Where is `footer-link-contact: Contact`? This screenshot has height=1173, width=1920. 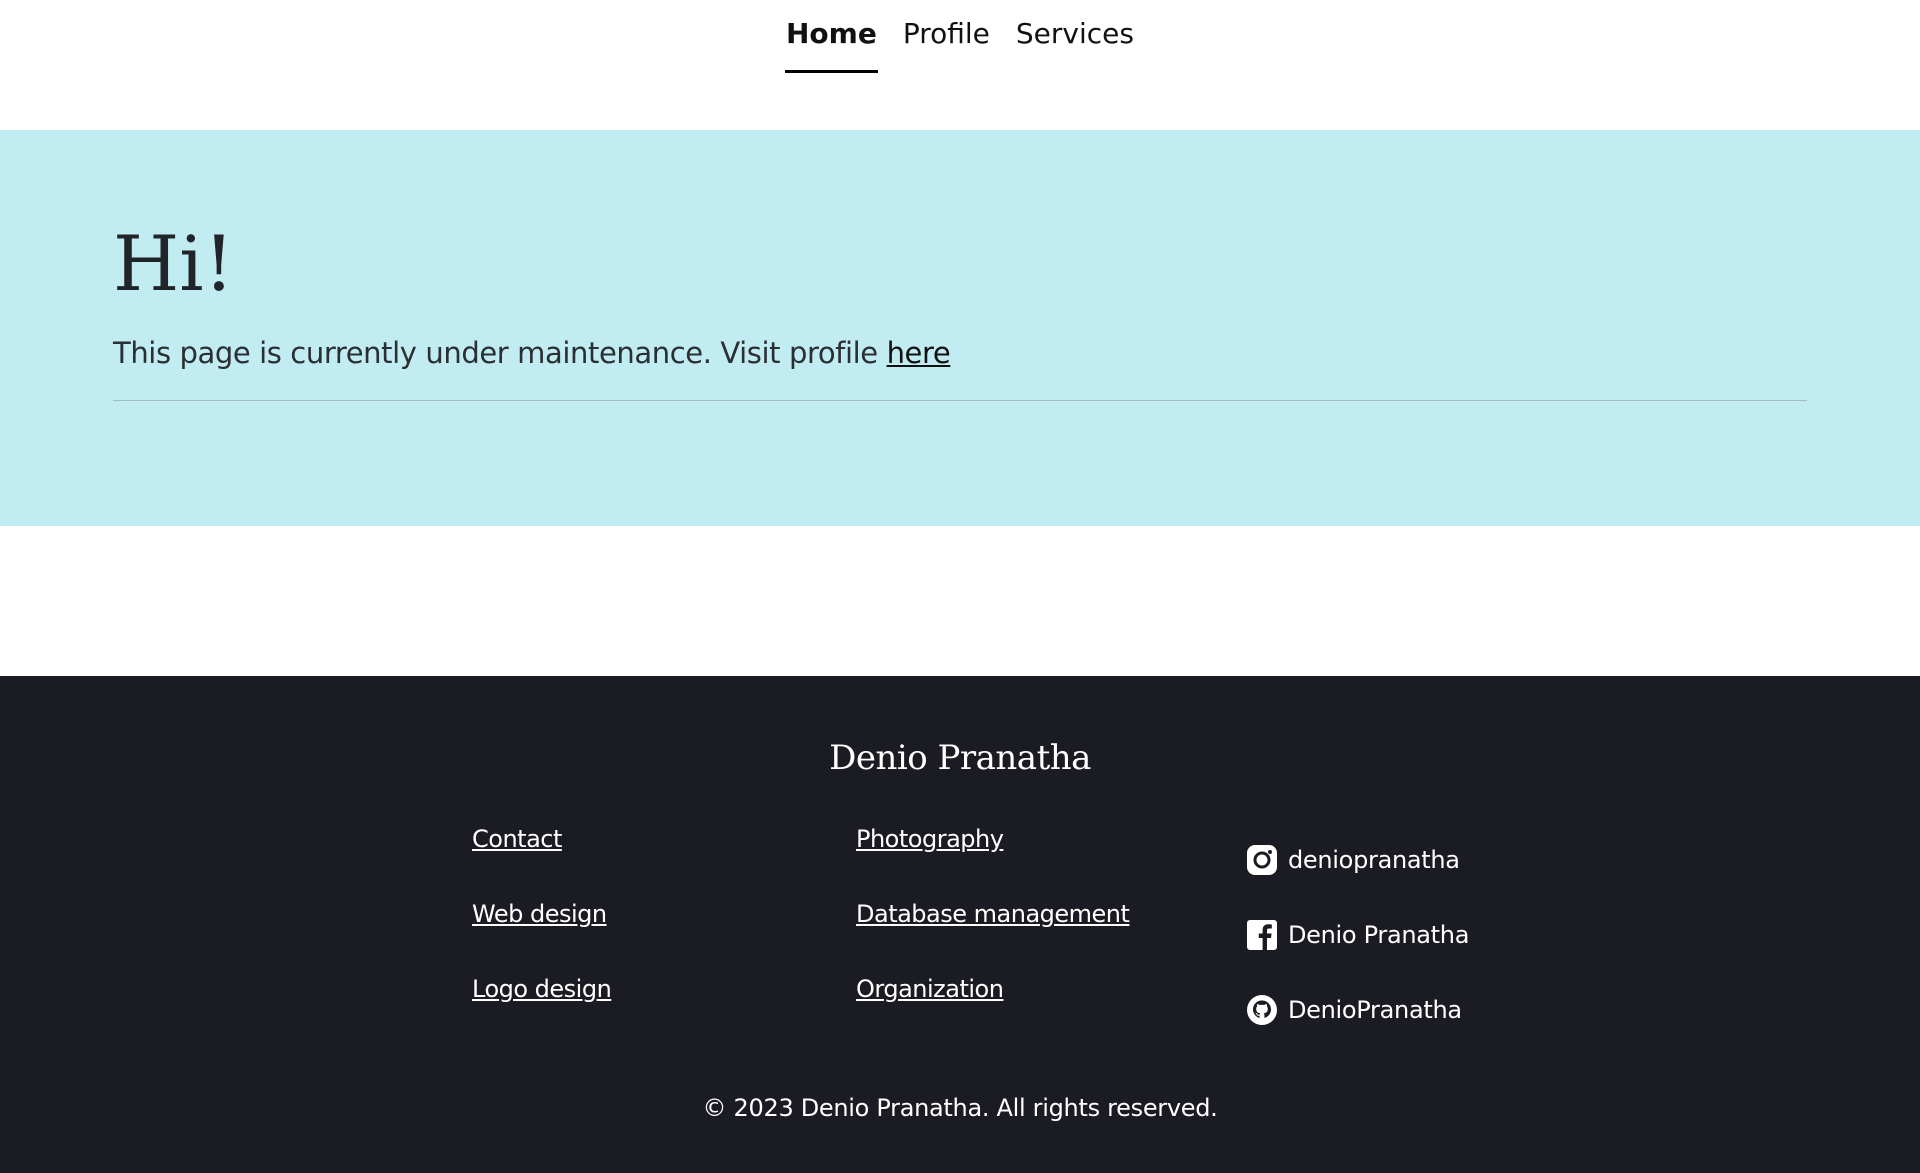
footer-link-contact: Contact is located at coordinates (541, 859).